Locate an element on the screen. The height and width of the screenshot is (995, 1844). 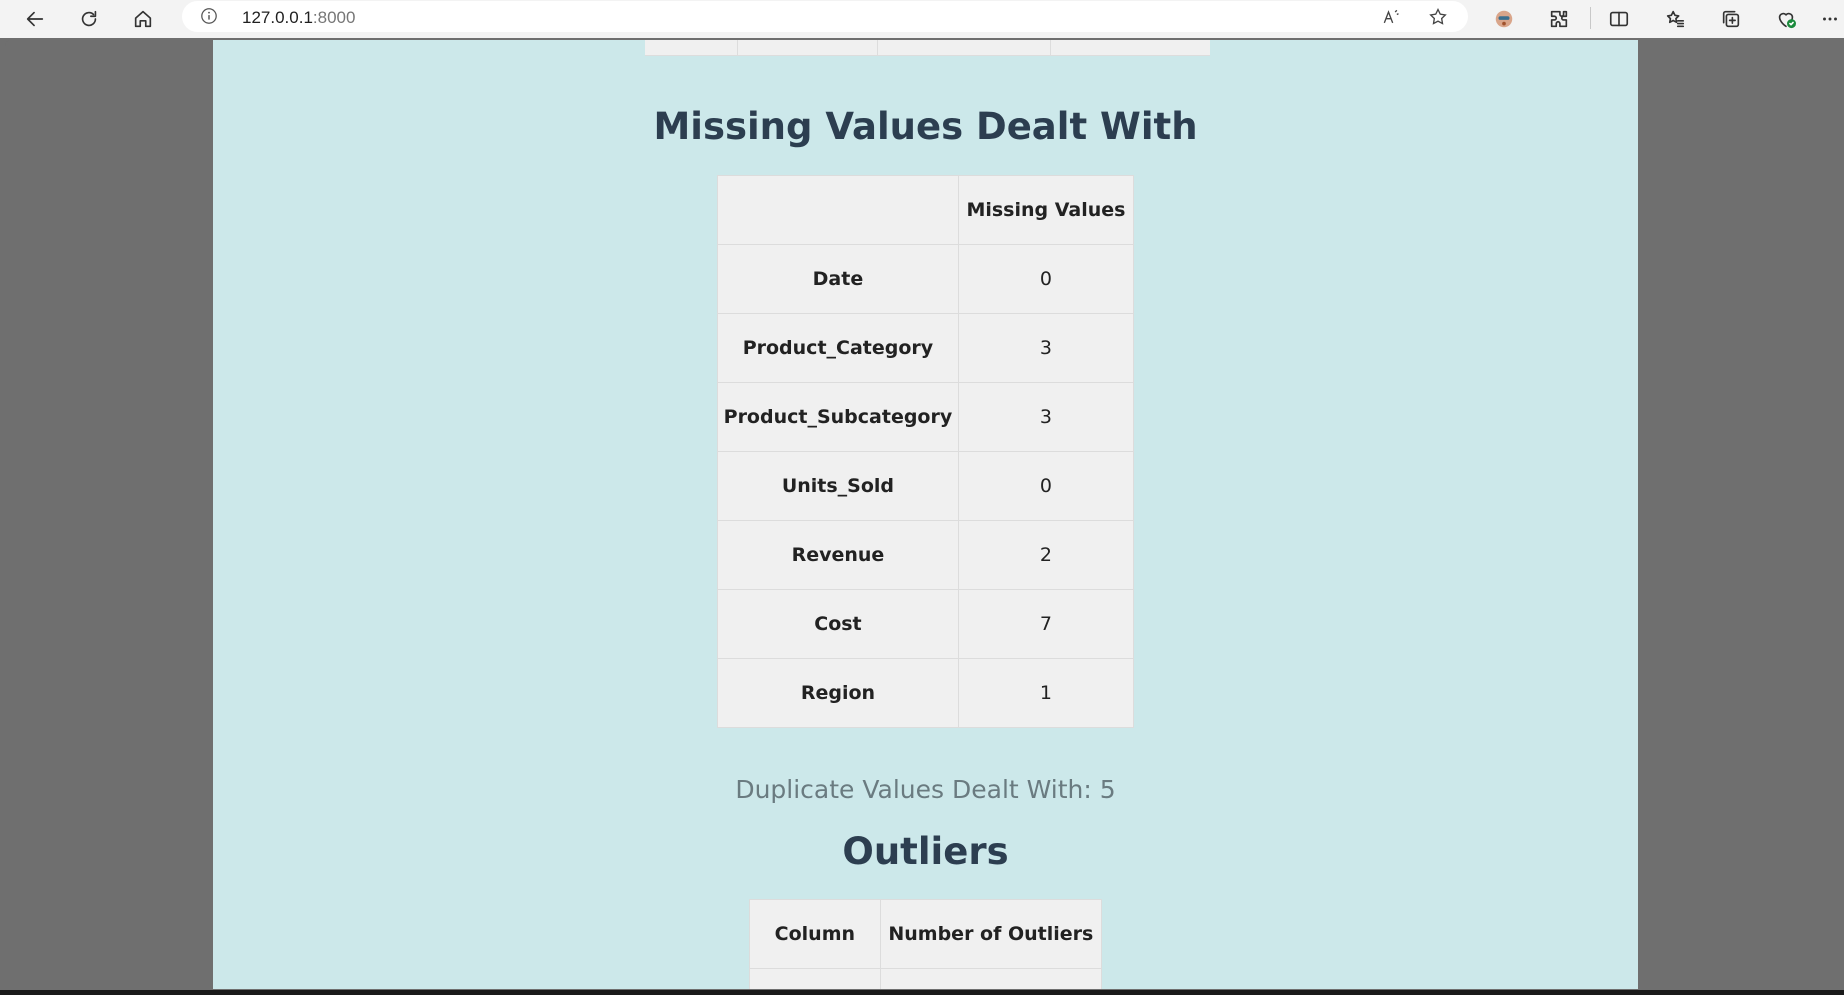
split-screen-icon is located at coordinates (1619, 19).